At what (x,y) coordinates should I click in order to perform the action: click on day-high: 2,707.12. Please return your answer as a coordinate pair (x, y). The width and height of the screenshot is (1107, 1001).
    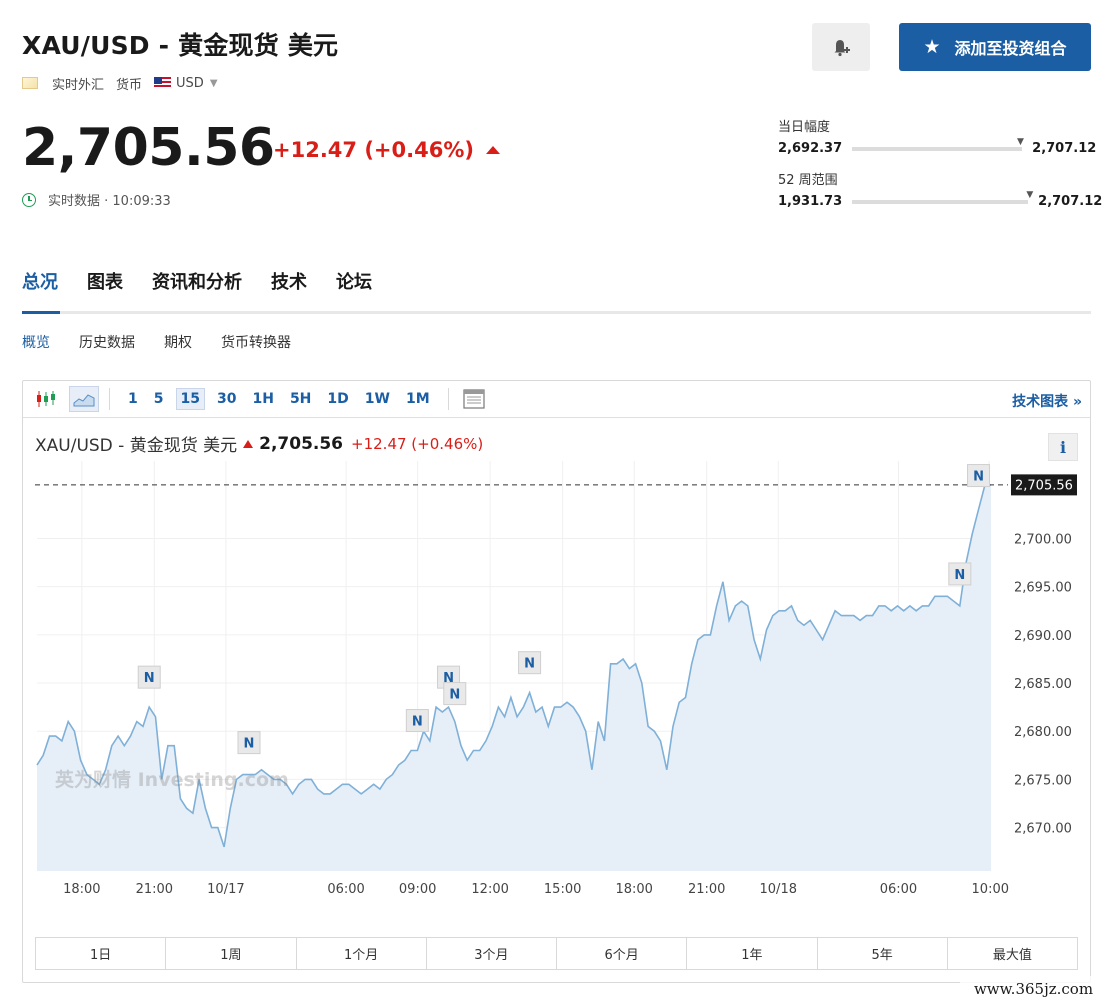
    Looking at the image, I should click on (1064, 148).